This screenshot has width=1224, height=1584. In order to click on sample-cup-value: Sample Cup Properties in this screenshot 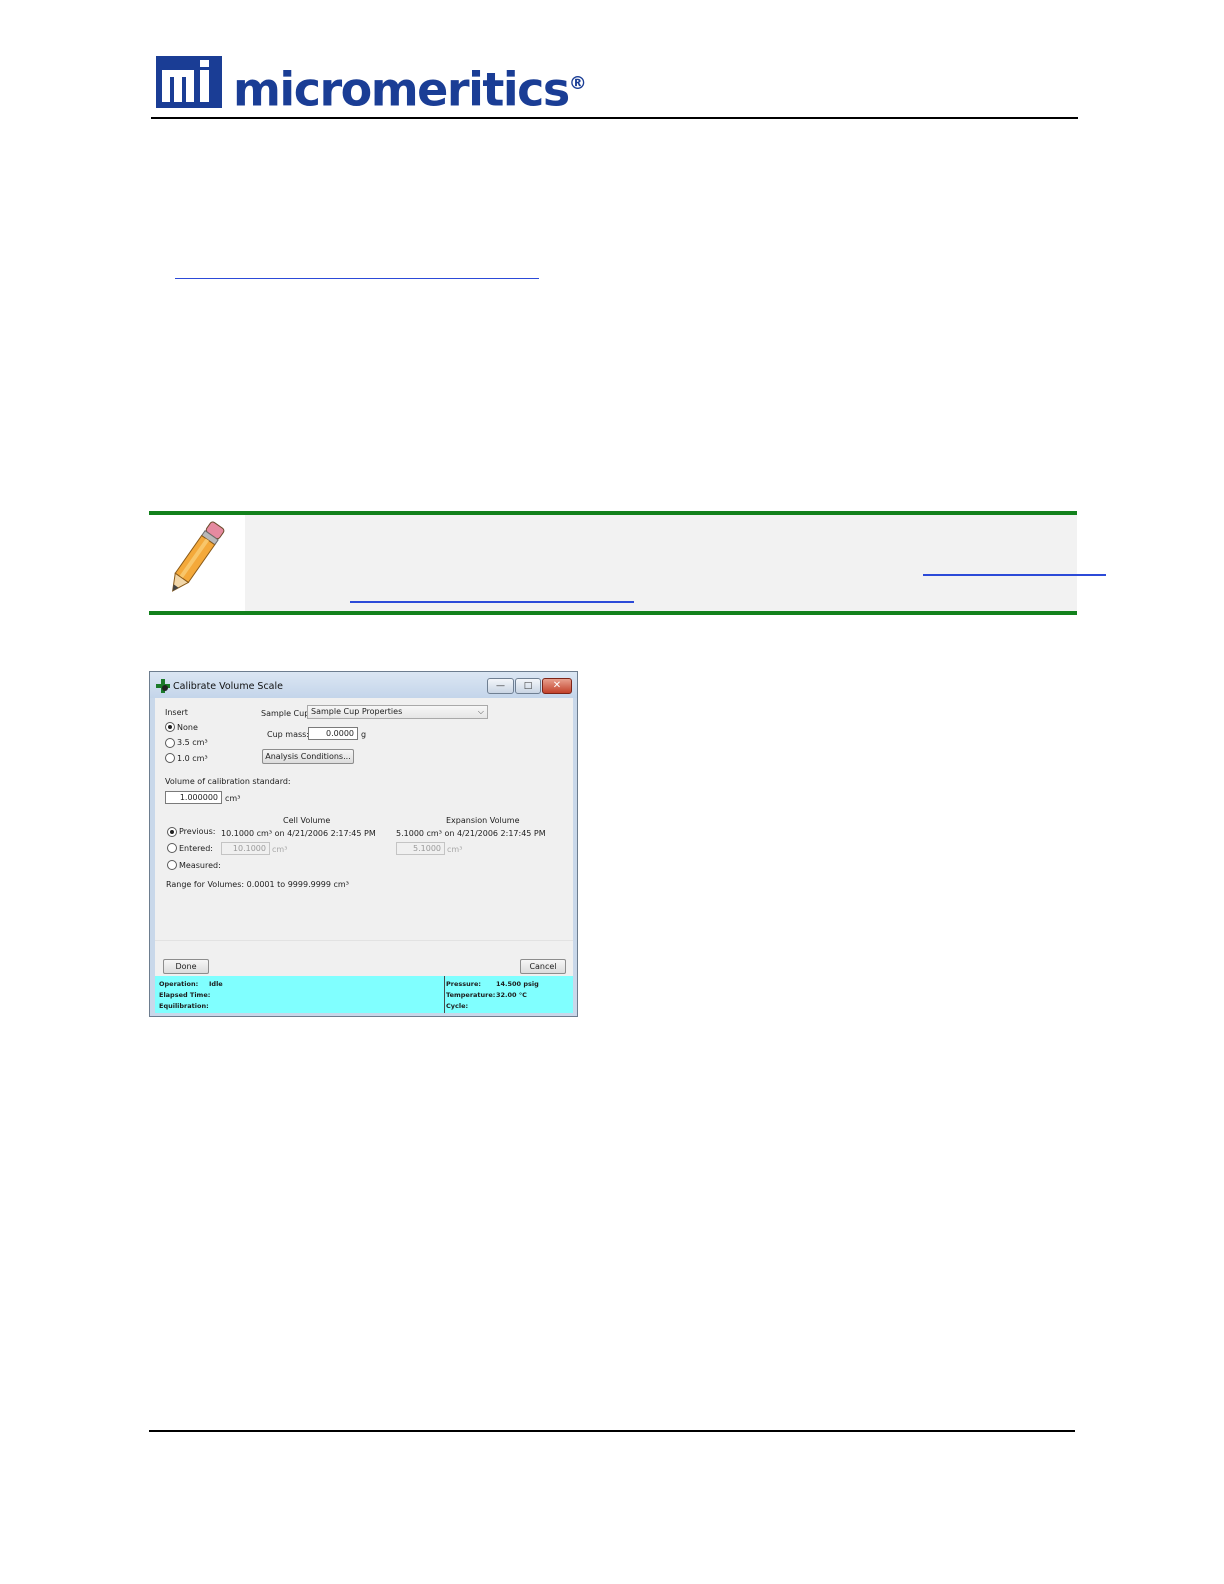, I will do `click(357, 711)`.